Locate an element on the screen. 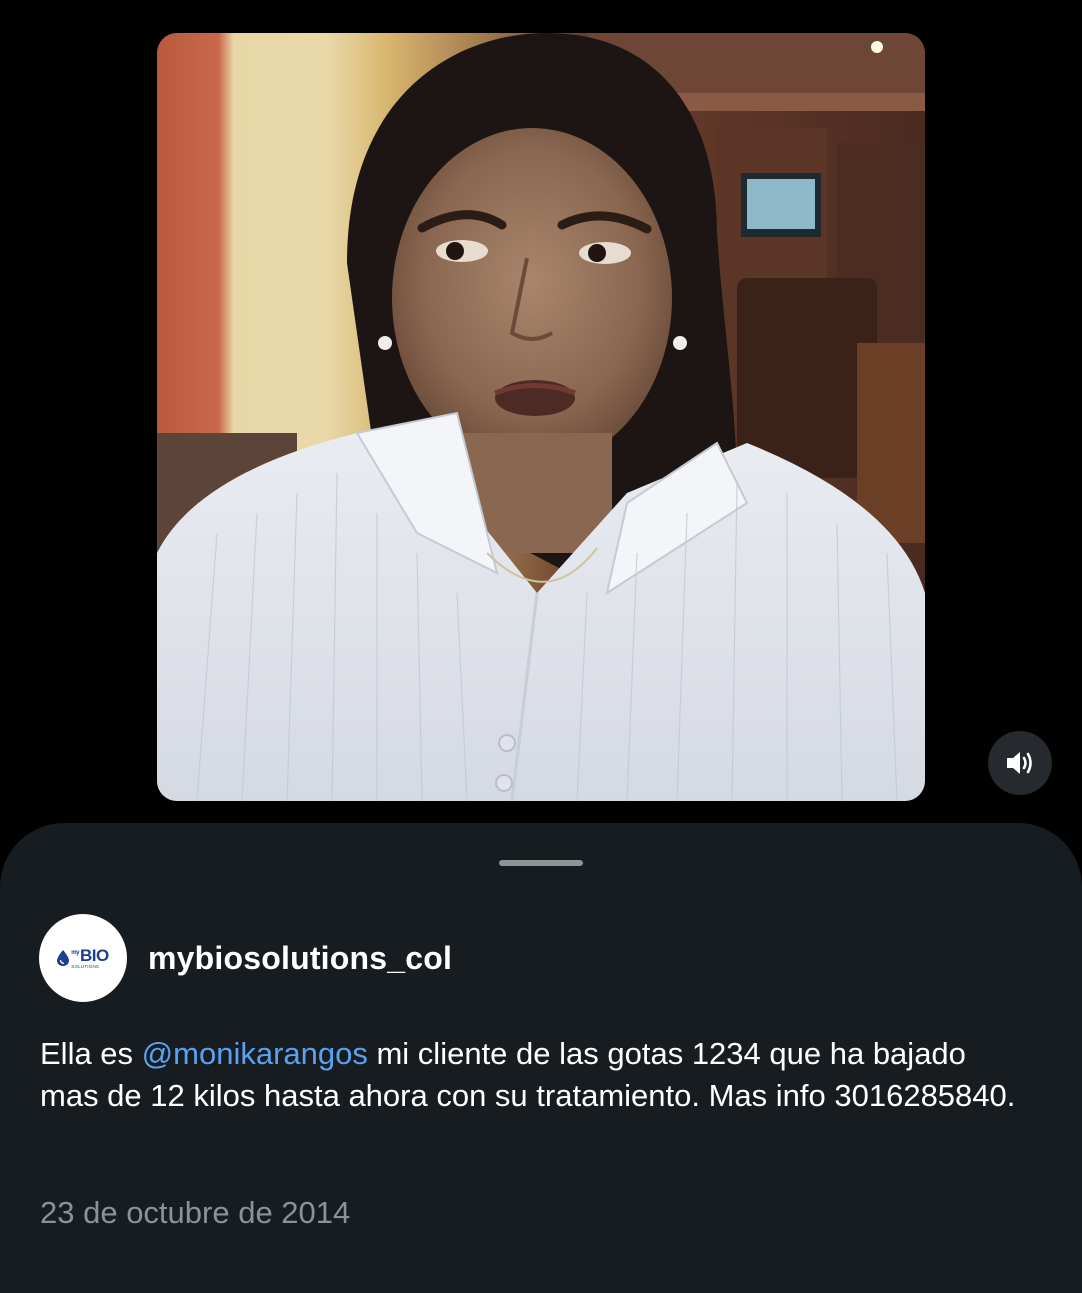  brand-logo: myBIO SOLUTIONS is located at coordinates (83, 957).